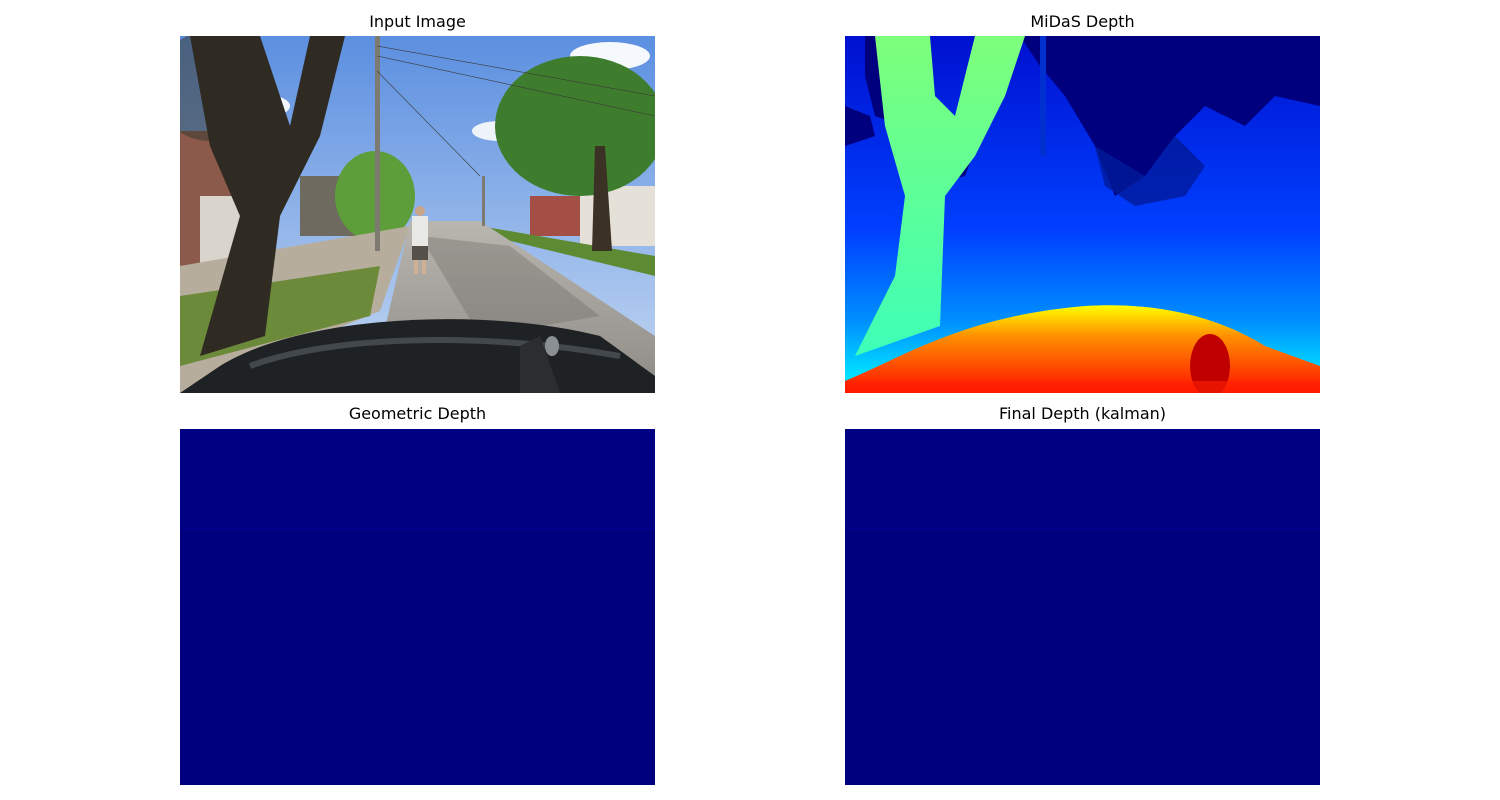 Image resolution: width=1500 pixels, height=800 pixels. What do you see at coordinates (483, 201) in the screenshot?
I see `utility-pole-far` at bounding box center [483, 201].